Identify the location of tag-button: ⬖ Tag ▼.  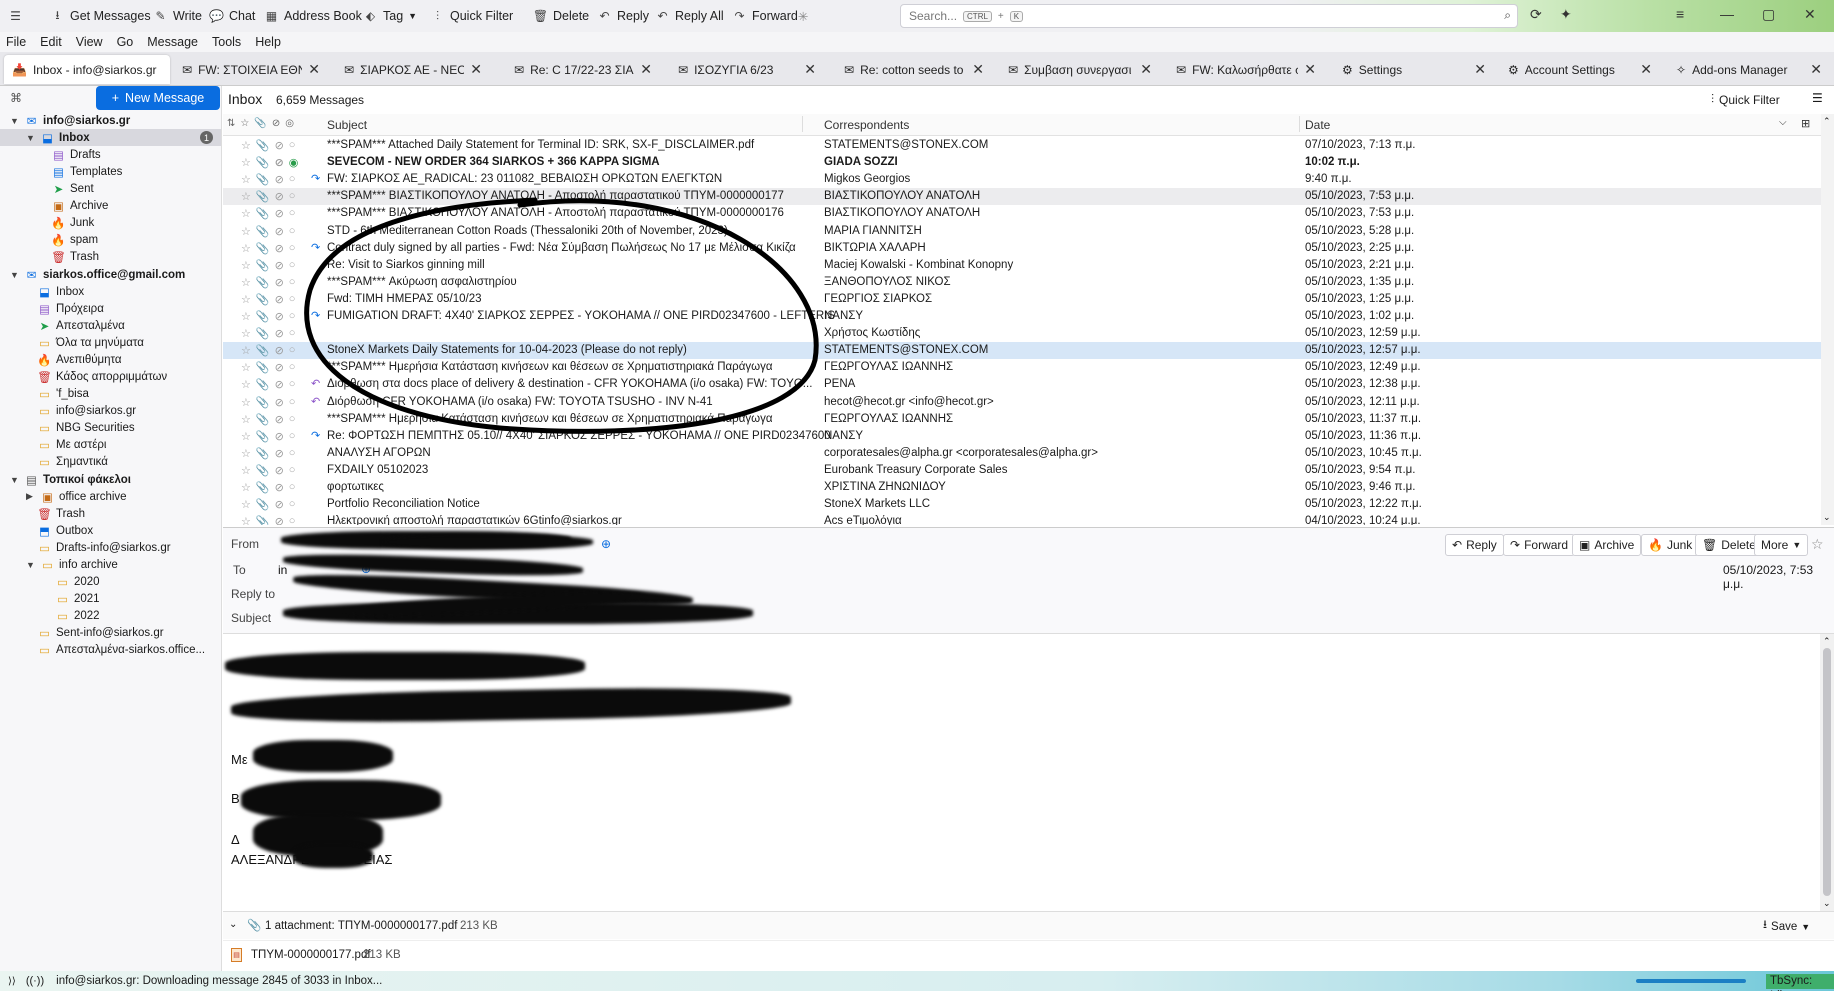
(390, 16).